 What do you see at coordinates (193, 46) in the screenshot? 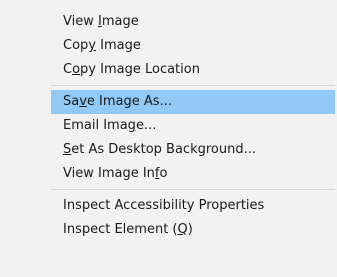
I see `menu-item-copy-image: Copy Image` at bounding box center [193, 46].